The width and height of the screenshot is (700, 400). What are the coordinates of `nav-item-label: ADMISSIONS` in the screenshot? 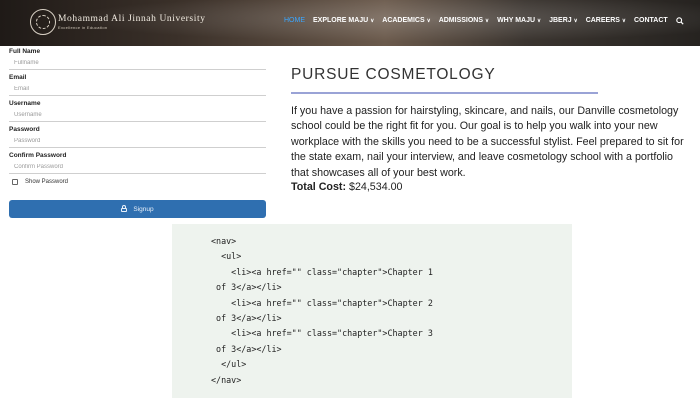 It's located at (461, 20).